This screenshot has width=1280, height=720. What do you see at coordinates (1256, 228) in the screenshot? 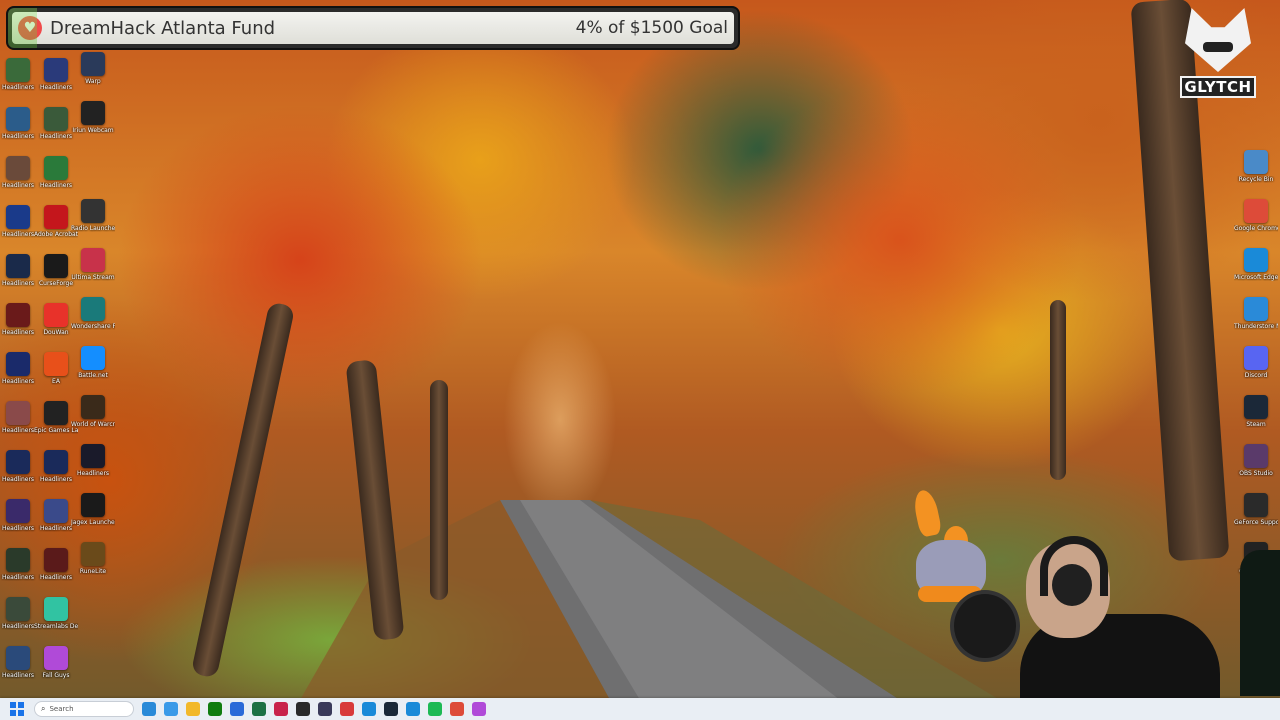
I see `desktop-shortcut-label: Google Chrome` at bounding box center [1256, 228].